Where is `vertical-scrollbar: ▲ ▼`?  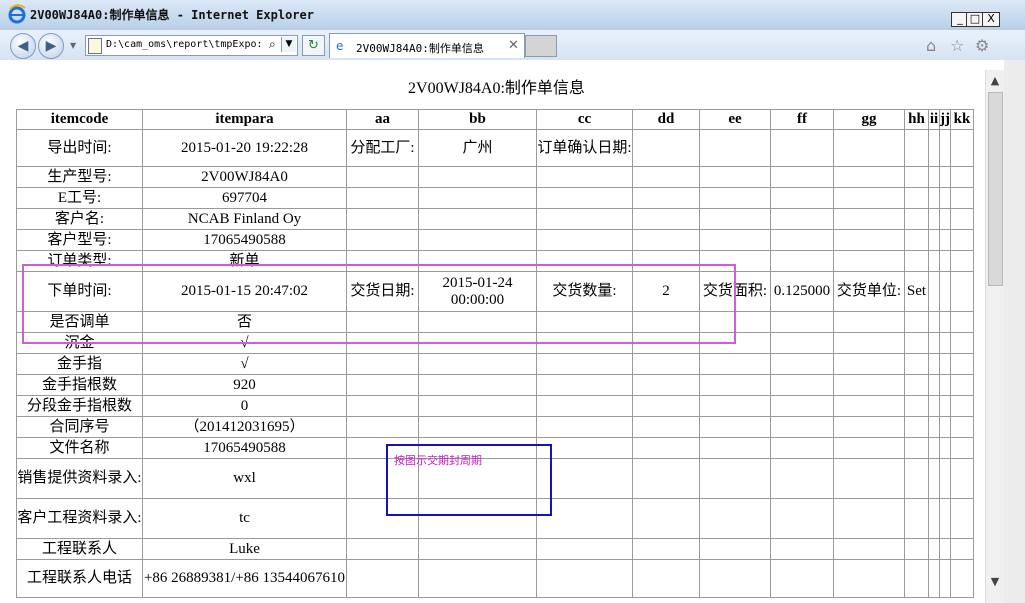 vertical-scrollbar: ▲ ▼ is located at coordinates (994, 336).